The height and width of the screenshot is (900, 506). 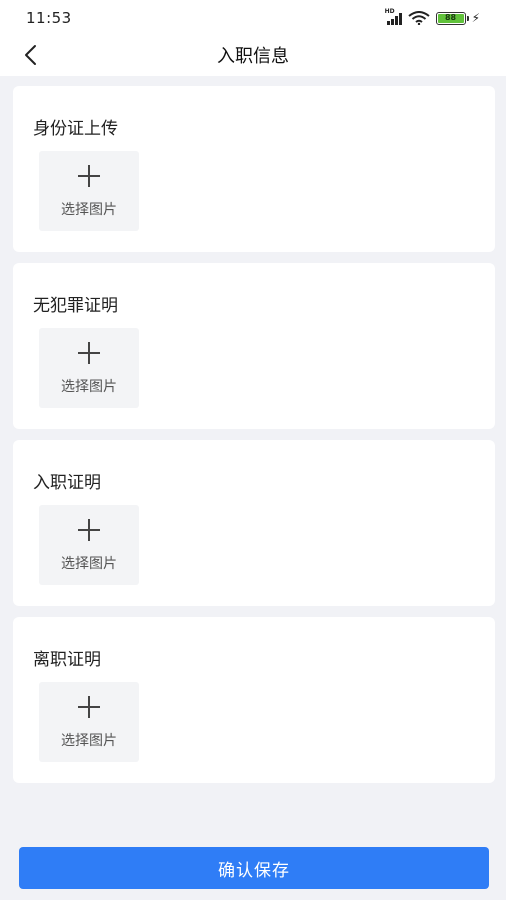 What do you see at coordinates (75, 306) in the screenshot?
I see `section-title: 无犯罪证明` at bounding box center [75, 306].